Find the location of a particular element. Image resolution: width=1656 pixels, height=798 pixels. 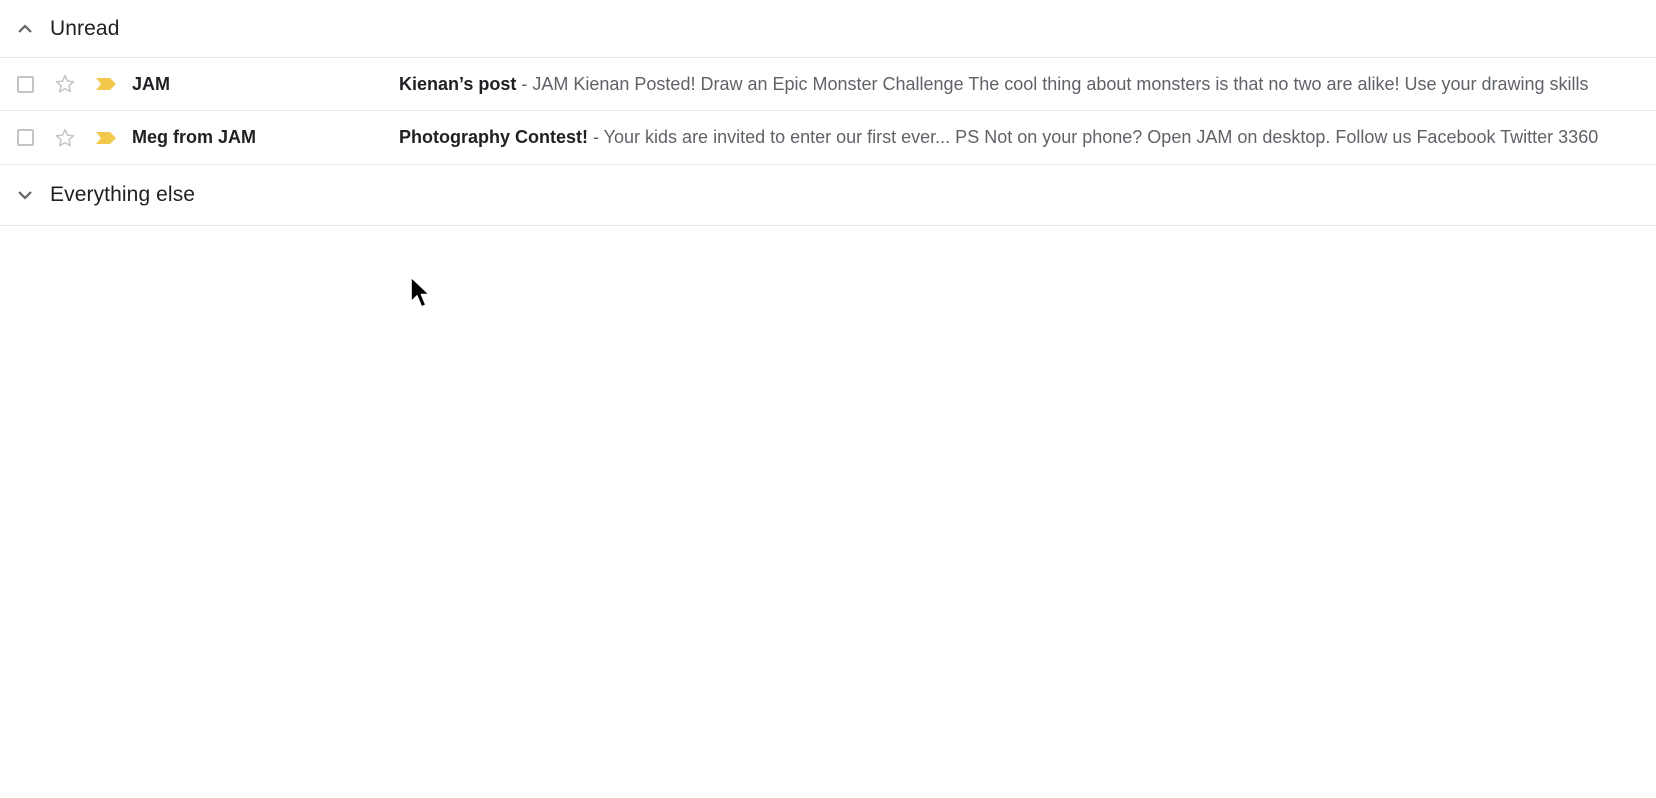

sender-name: Meg from JAM is located at coordinates (194, 137).